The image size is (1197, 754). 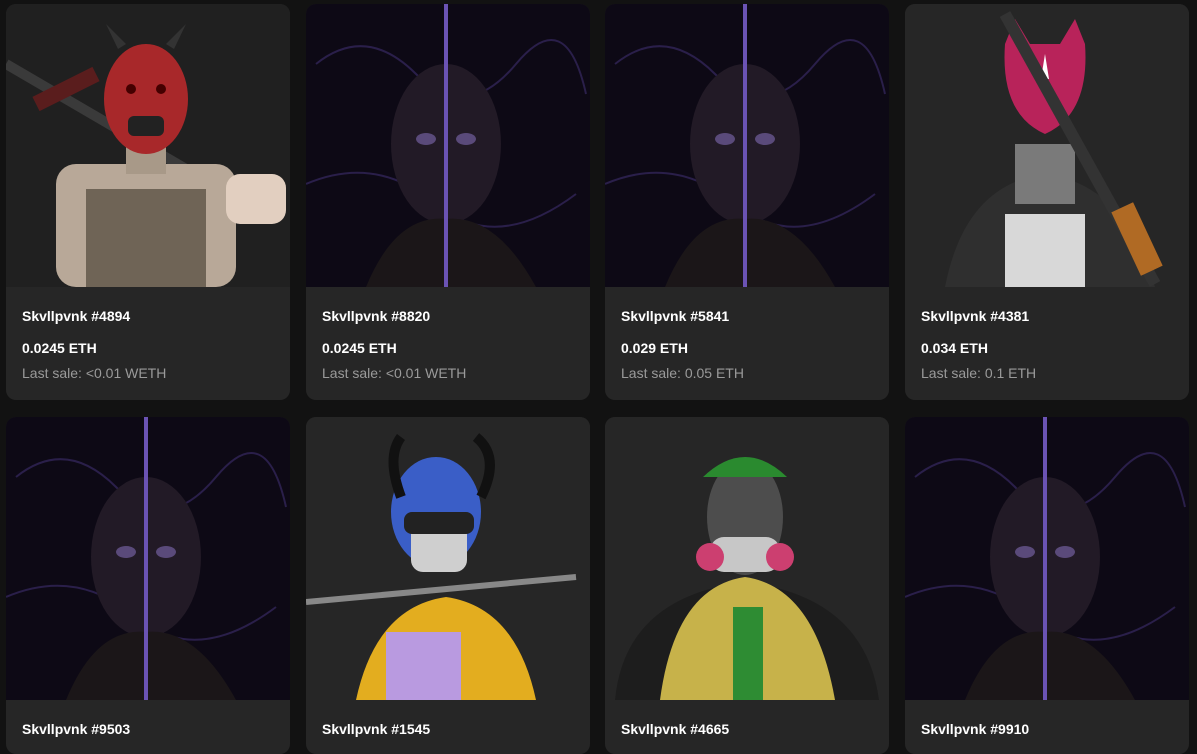 I want to click on nft-name: Skvllpvnk #4381, so click(x=975, y=316).